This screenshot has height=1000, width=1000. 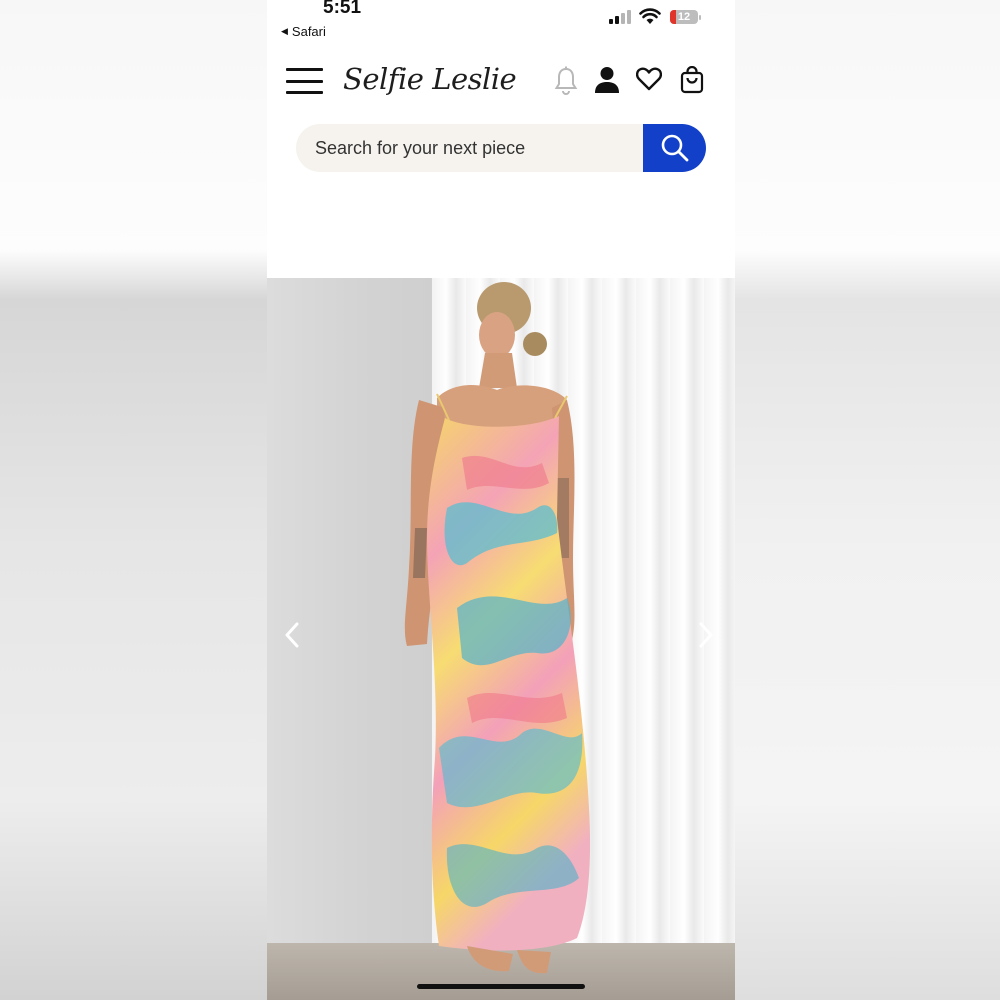 What do you see at coordinates (308, 31) in the screenshot?
I see `back-label: Safari` at bounding box center [308, 31].